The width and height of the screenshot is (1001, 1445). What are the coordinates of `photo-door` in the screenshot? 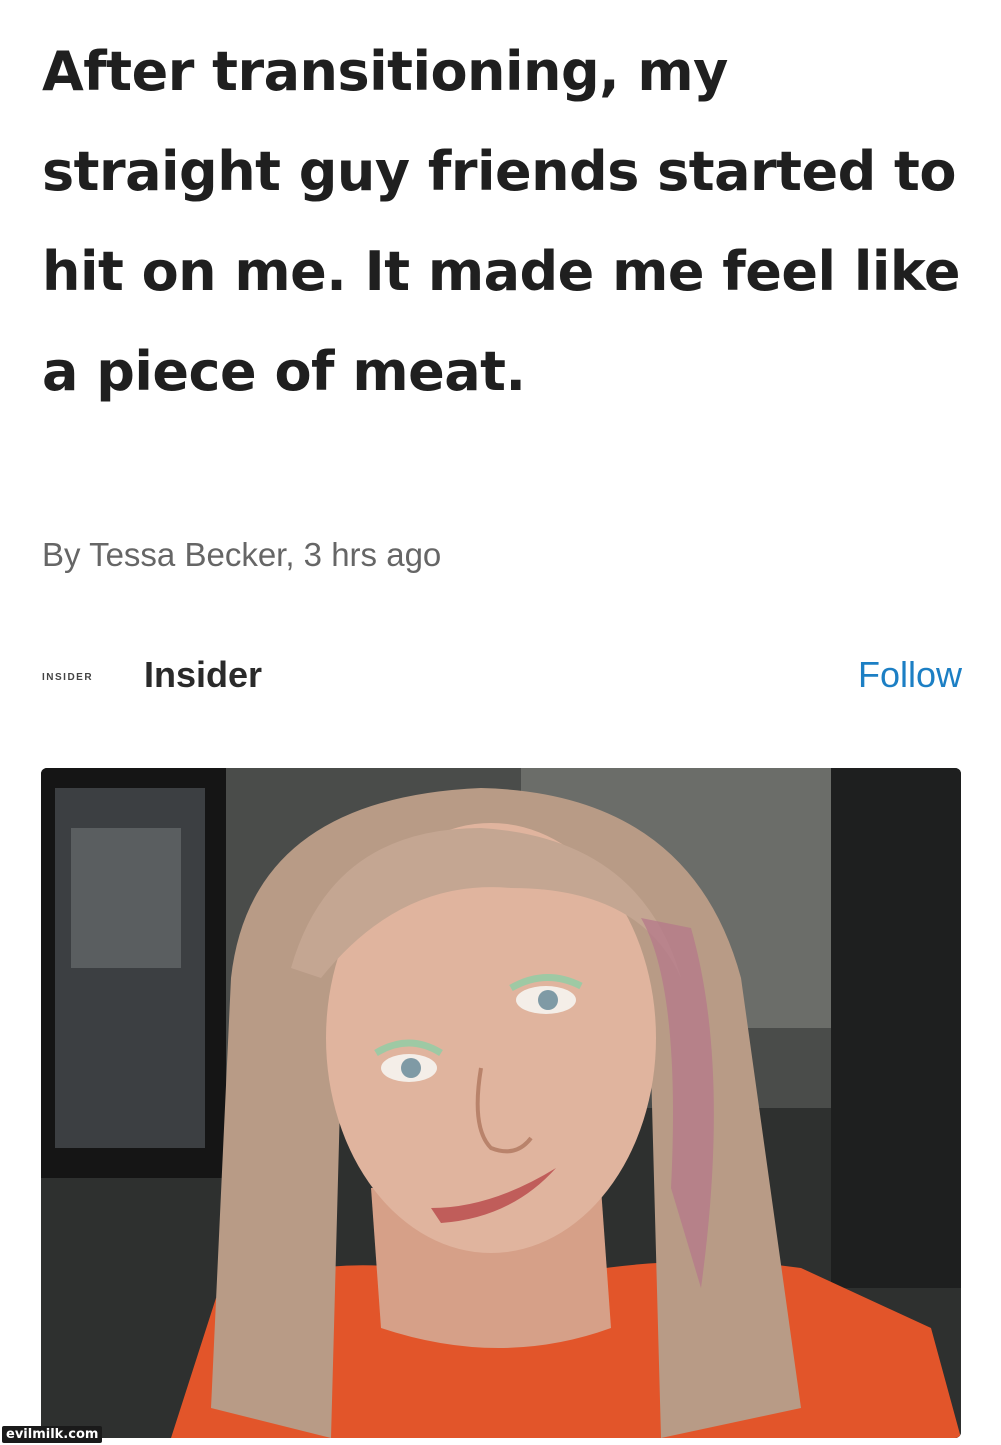 It's located at (896, 1028).